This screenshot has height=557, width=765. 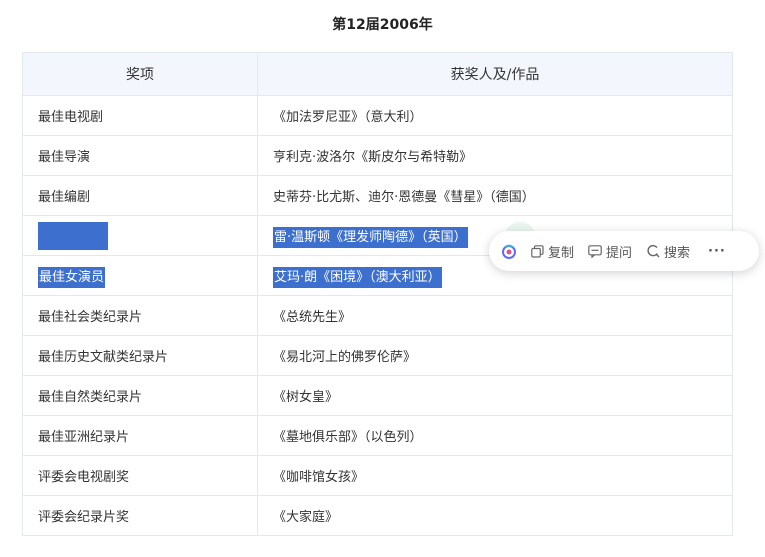 What do you see at coordinates (495, 155) in the screenshot?
I see `winner-cell: 亨利克·波洛尔《斯皮尔与希特勒》` at bounding box center [495, 155].